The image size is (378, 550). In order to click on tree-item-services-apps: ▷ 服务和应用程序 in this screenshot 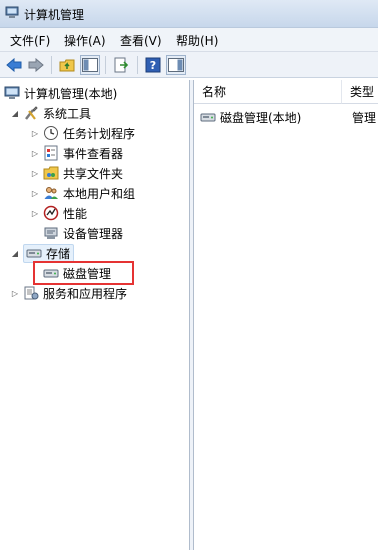, I will do `click(68, 293)`.